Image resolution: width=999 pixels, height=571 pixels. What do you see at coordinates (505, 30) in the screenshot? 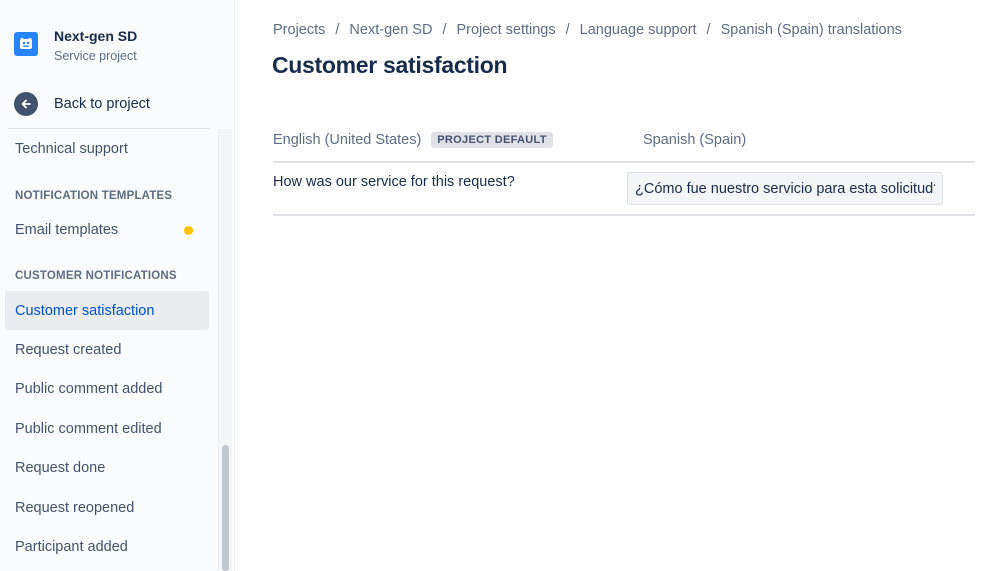
I see `breadcrumb-project-settings: Project settings` at bounding box center [505, 30].